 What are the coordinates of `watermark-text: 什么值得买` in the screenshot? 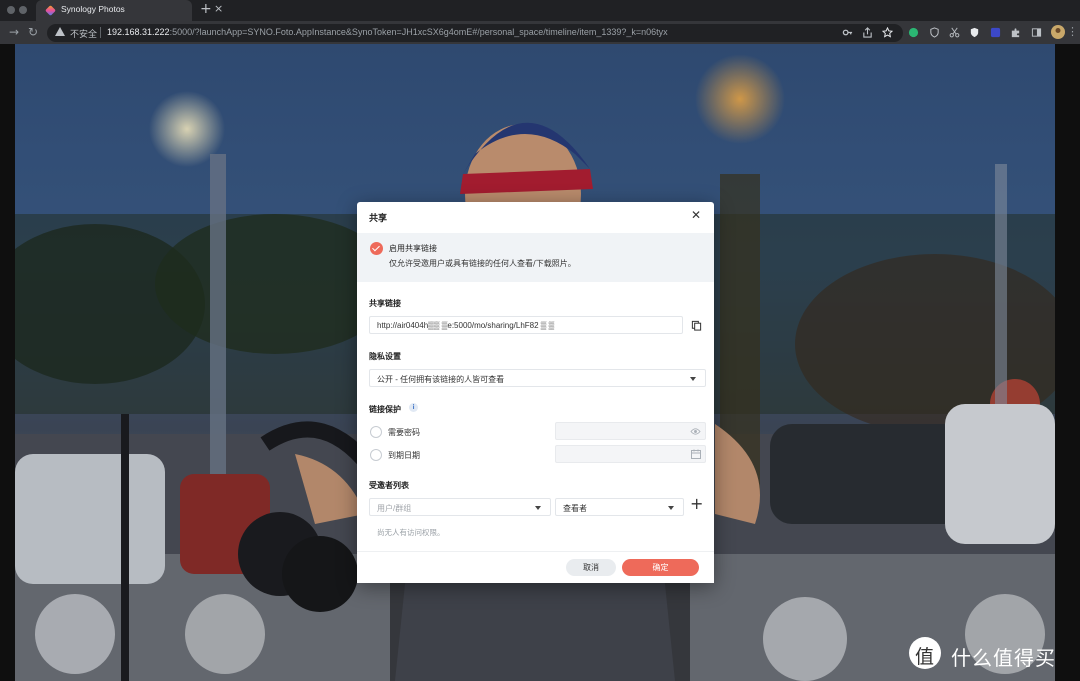 It's located at (1003, 658).